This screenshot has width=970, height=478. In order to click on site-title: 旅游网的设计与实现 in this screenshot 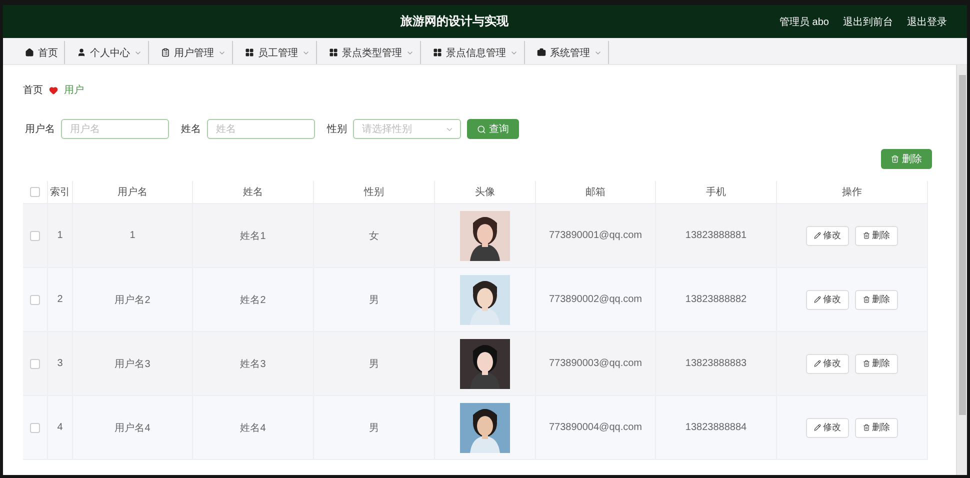, I will do `click(454, 21)`.